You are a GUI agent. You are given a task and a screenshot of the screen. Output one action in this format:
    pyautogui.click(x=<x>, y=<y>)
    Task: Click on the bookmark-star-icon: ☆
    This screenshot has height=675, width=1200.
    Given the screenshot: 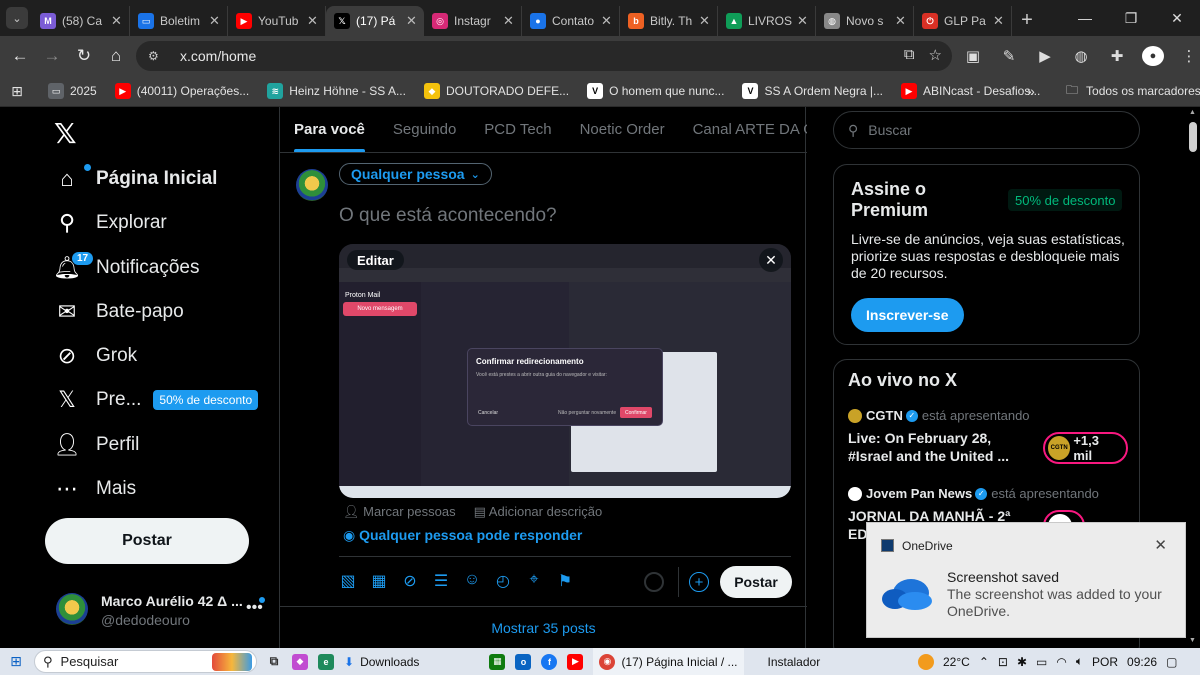 What is the action you would take?
    pyautogui.click(x=935, y=55)
    